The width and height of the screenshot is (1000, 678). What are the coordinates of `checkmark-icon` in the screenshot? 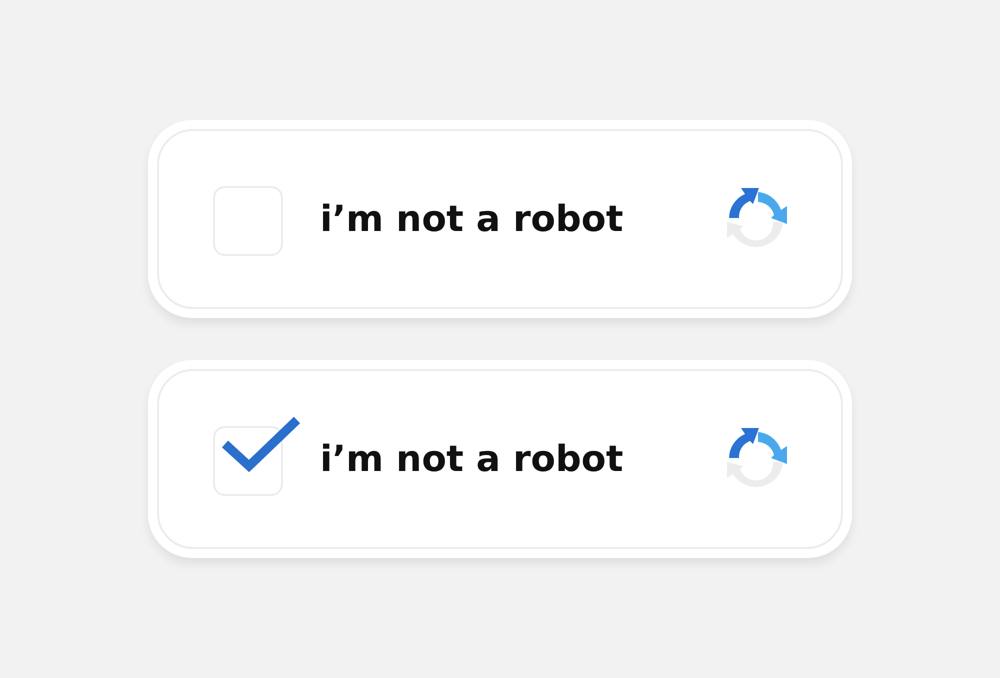 It's located at (261, 444).